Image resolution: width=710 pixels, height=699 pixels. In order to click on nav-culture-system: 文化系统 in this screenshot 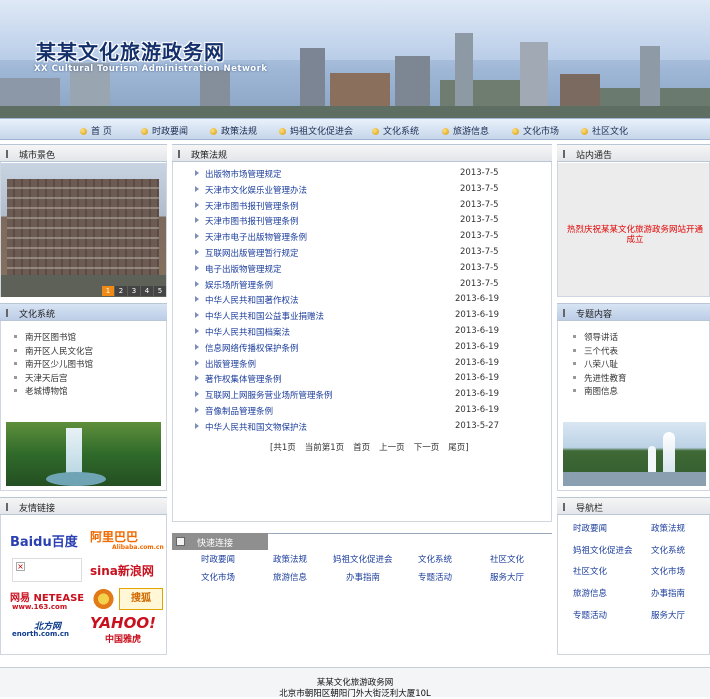, I will do `click(395, 130)`.